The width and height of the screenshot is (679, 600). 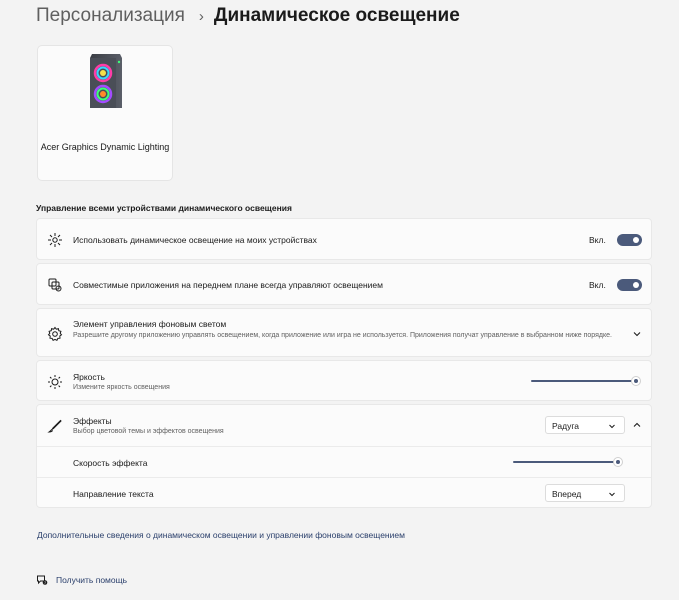 I want to click on setting-title: Эффекты, so click(x=92, y=421).